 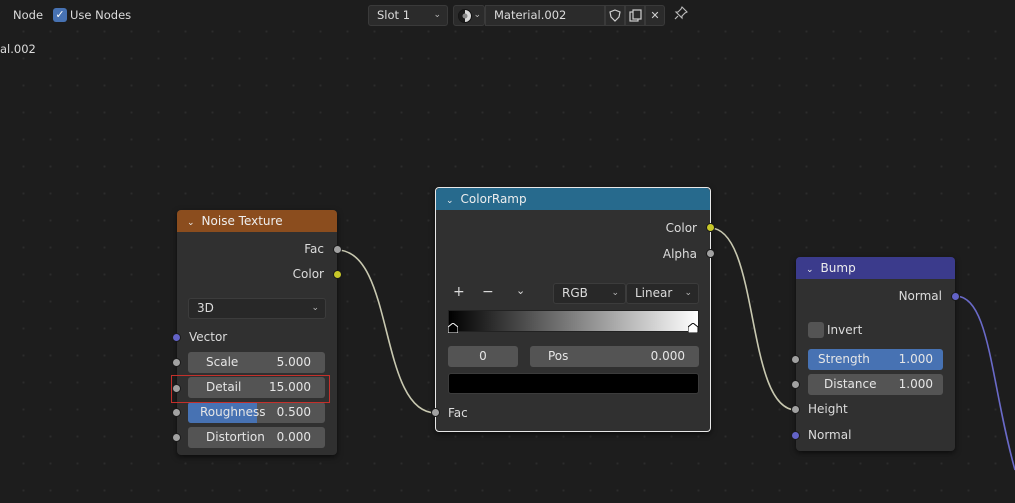 I want to click on colorramp-title: ColorRamp, so click(x=493, y=199).